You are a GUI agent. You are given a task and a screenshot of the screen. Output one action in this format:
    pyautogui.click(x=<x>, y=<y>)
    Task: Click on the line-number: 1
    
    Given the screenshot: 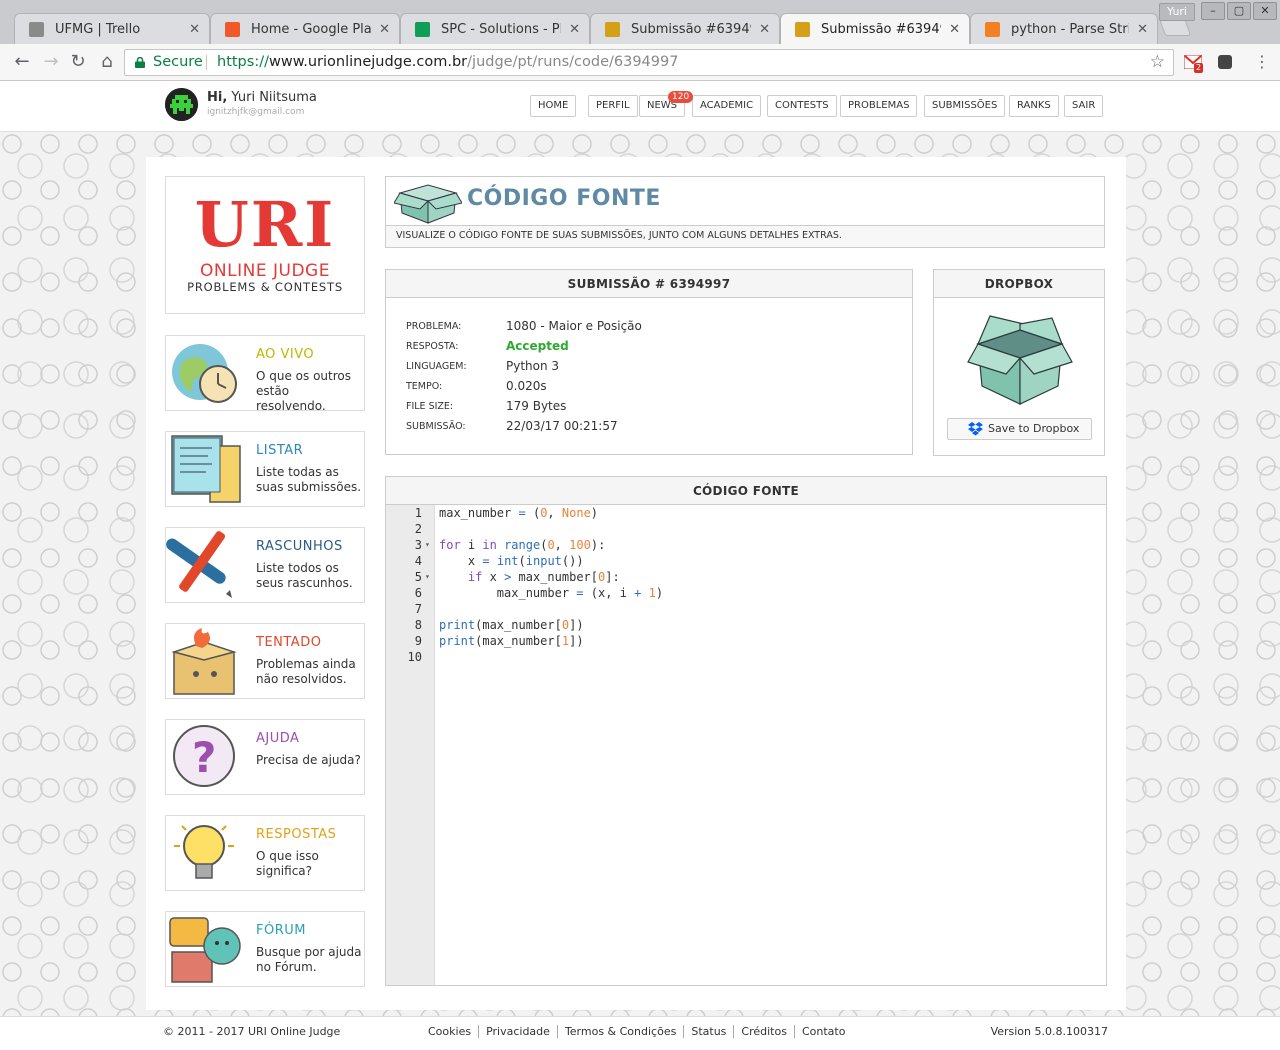 What is the action you would take?
    pyautogui.click(x=418, y=513)
    